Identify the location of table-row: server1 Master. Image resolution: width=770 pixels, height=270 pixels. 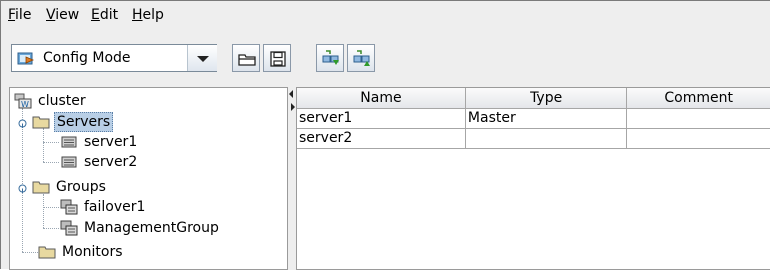
(533, 118).